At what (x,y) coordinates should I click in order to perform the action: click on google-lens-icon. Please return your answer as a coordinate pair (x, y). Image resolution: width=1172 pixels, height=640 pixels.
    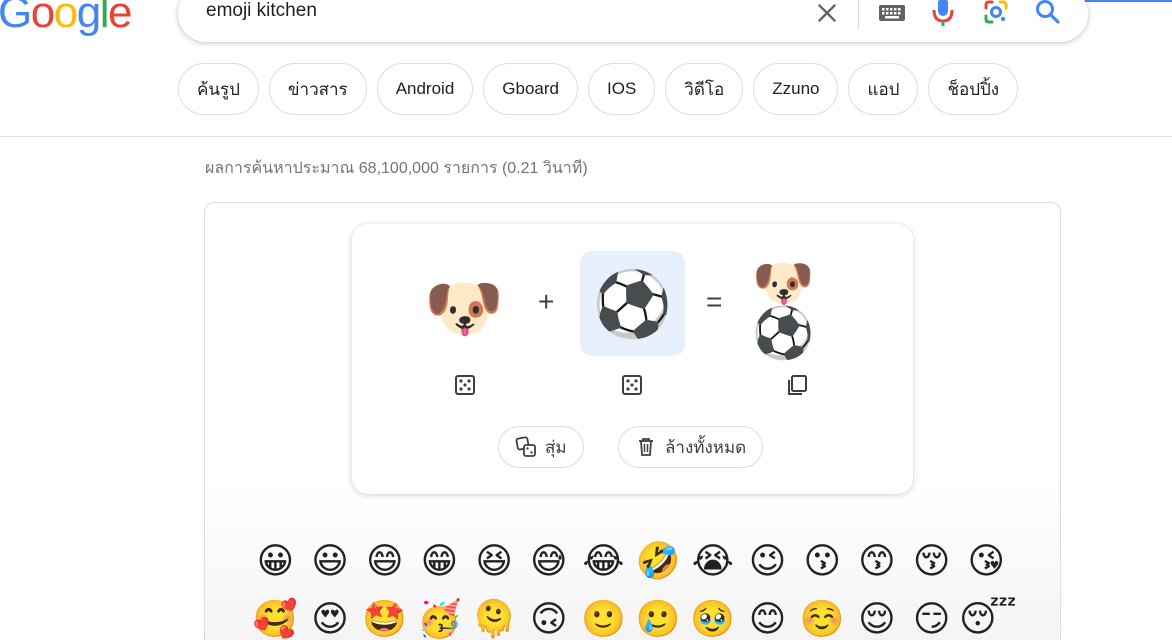
    Looking at the image, I should click on (996, 13).